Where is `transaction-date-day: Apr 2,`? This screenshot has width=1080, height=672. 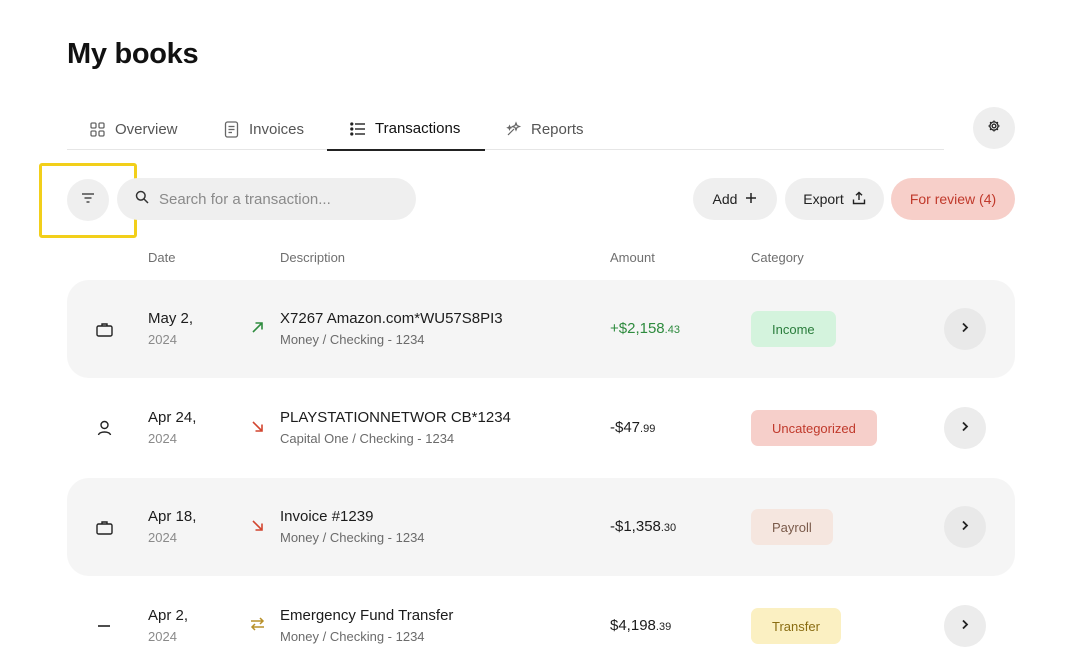
transaction-date-day: Apr 2, is located at coordinates (168, 615).